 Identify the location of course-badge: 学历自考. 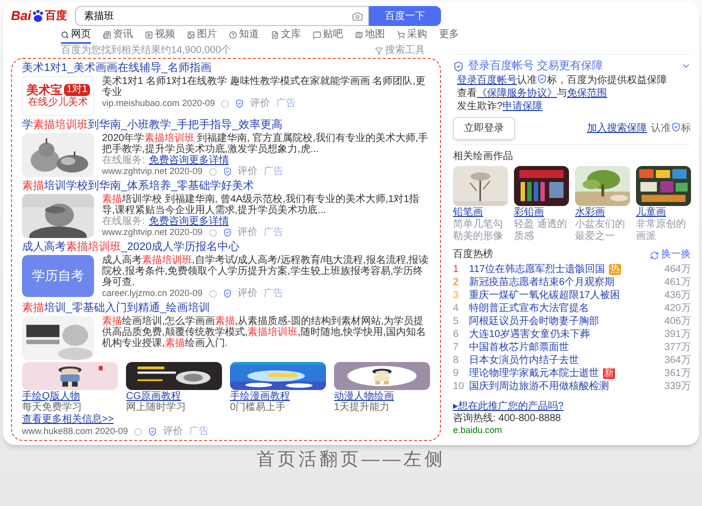
(58, 276).